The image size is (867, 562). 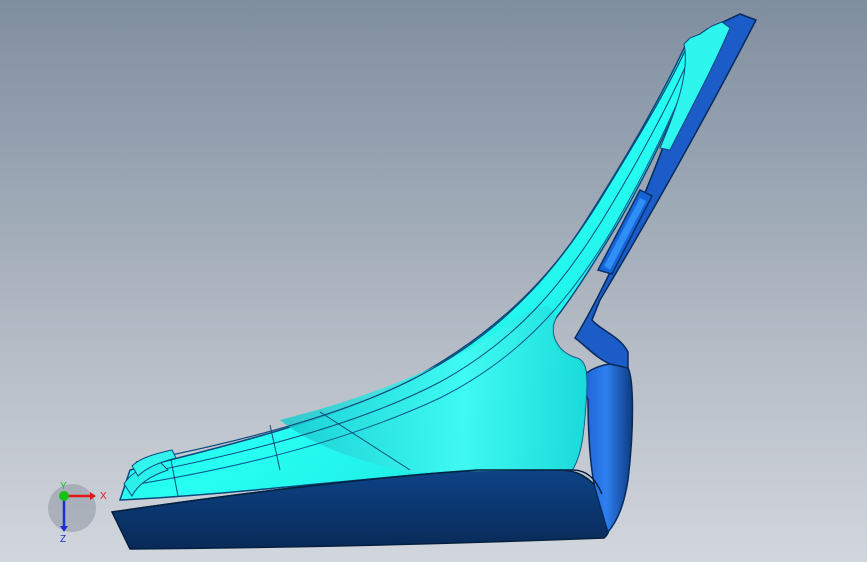 I want to click on part-spine-edge, so click(x=666, y=191).